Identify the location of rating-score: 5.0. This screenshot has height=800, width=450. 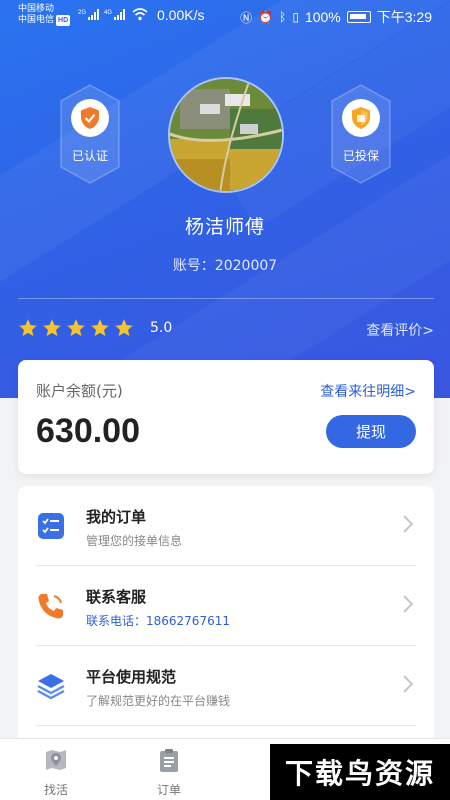
(161, 328).